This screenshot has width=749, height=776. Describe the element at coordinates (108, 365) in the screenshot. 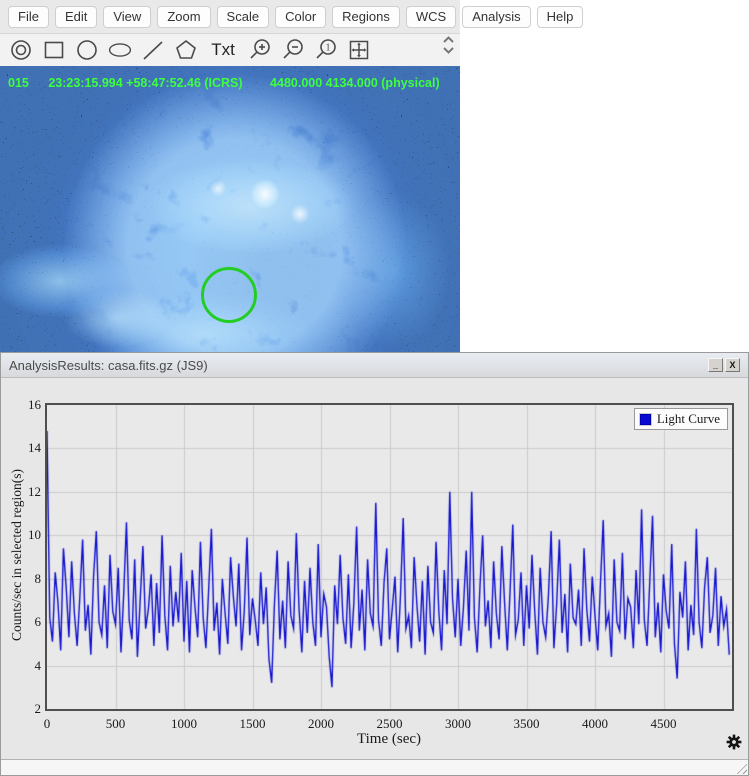

I see `dialog-title: AnalysisResults: casa.fits.gz (JS9)` at that location.